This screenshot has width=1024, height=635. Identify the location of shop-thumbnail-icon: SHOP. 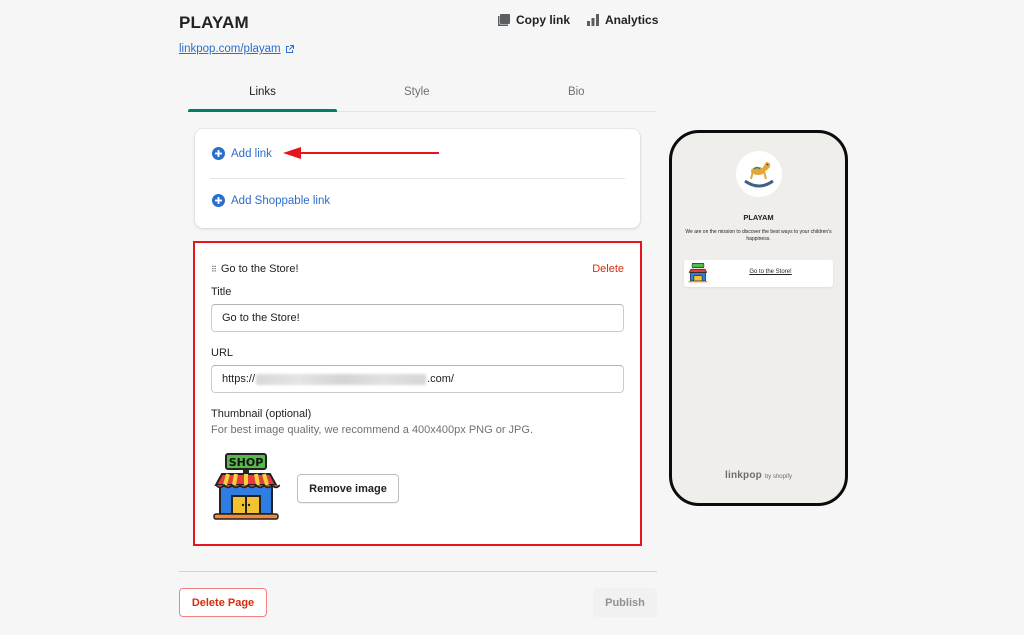
(246, 486).